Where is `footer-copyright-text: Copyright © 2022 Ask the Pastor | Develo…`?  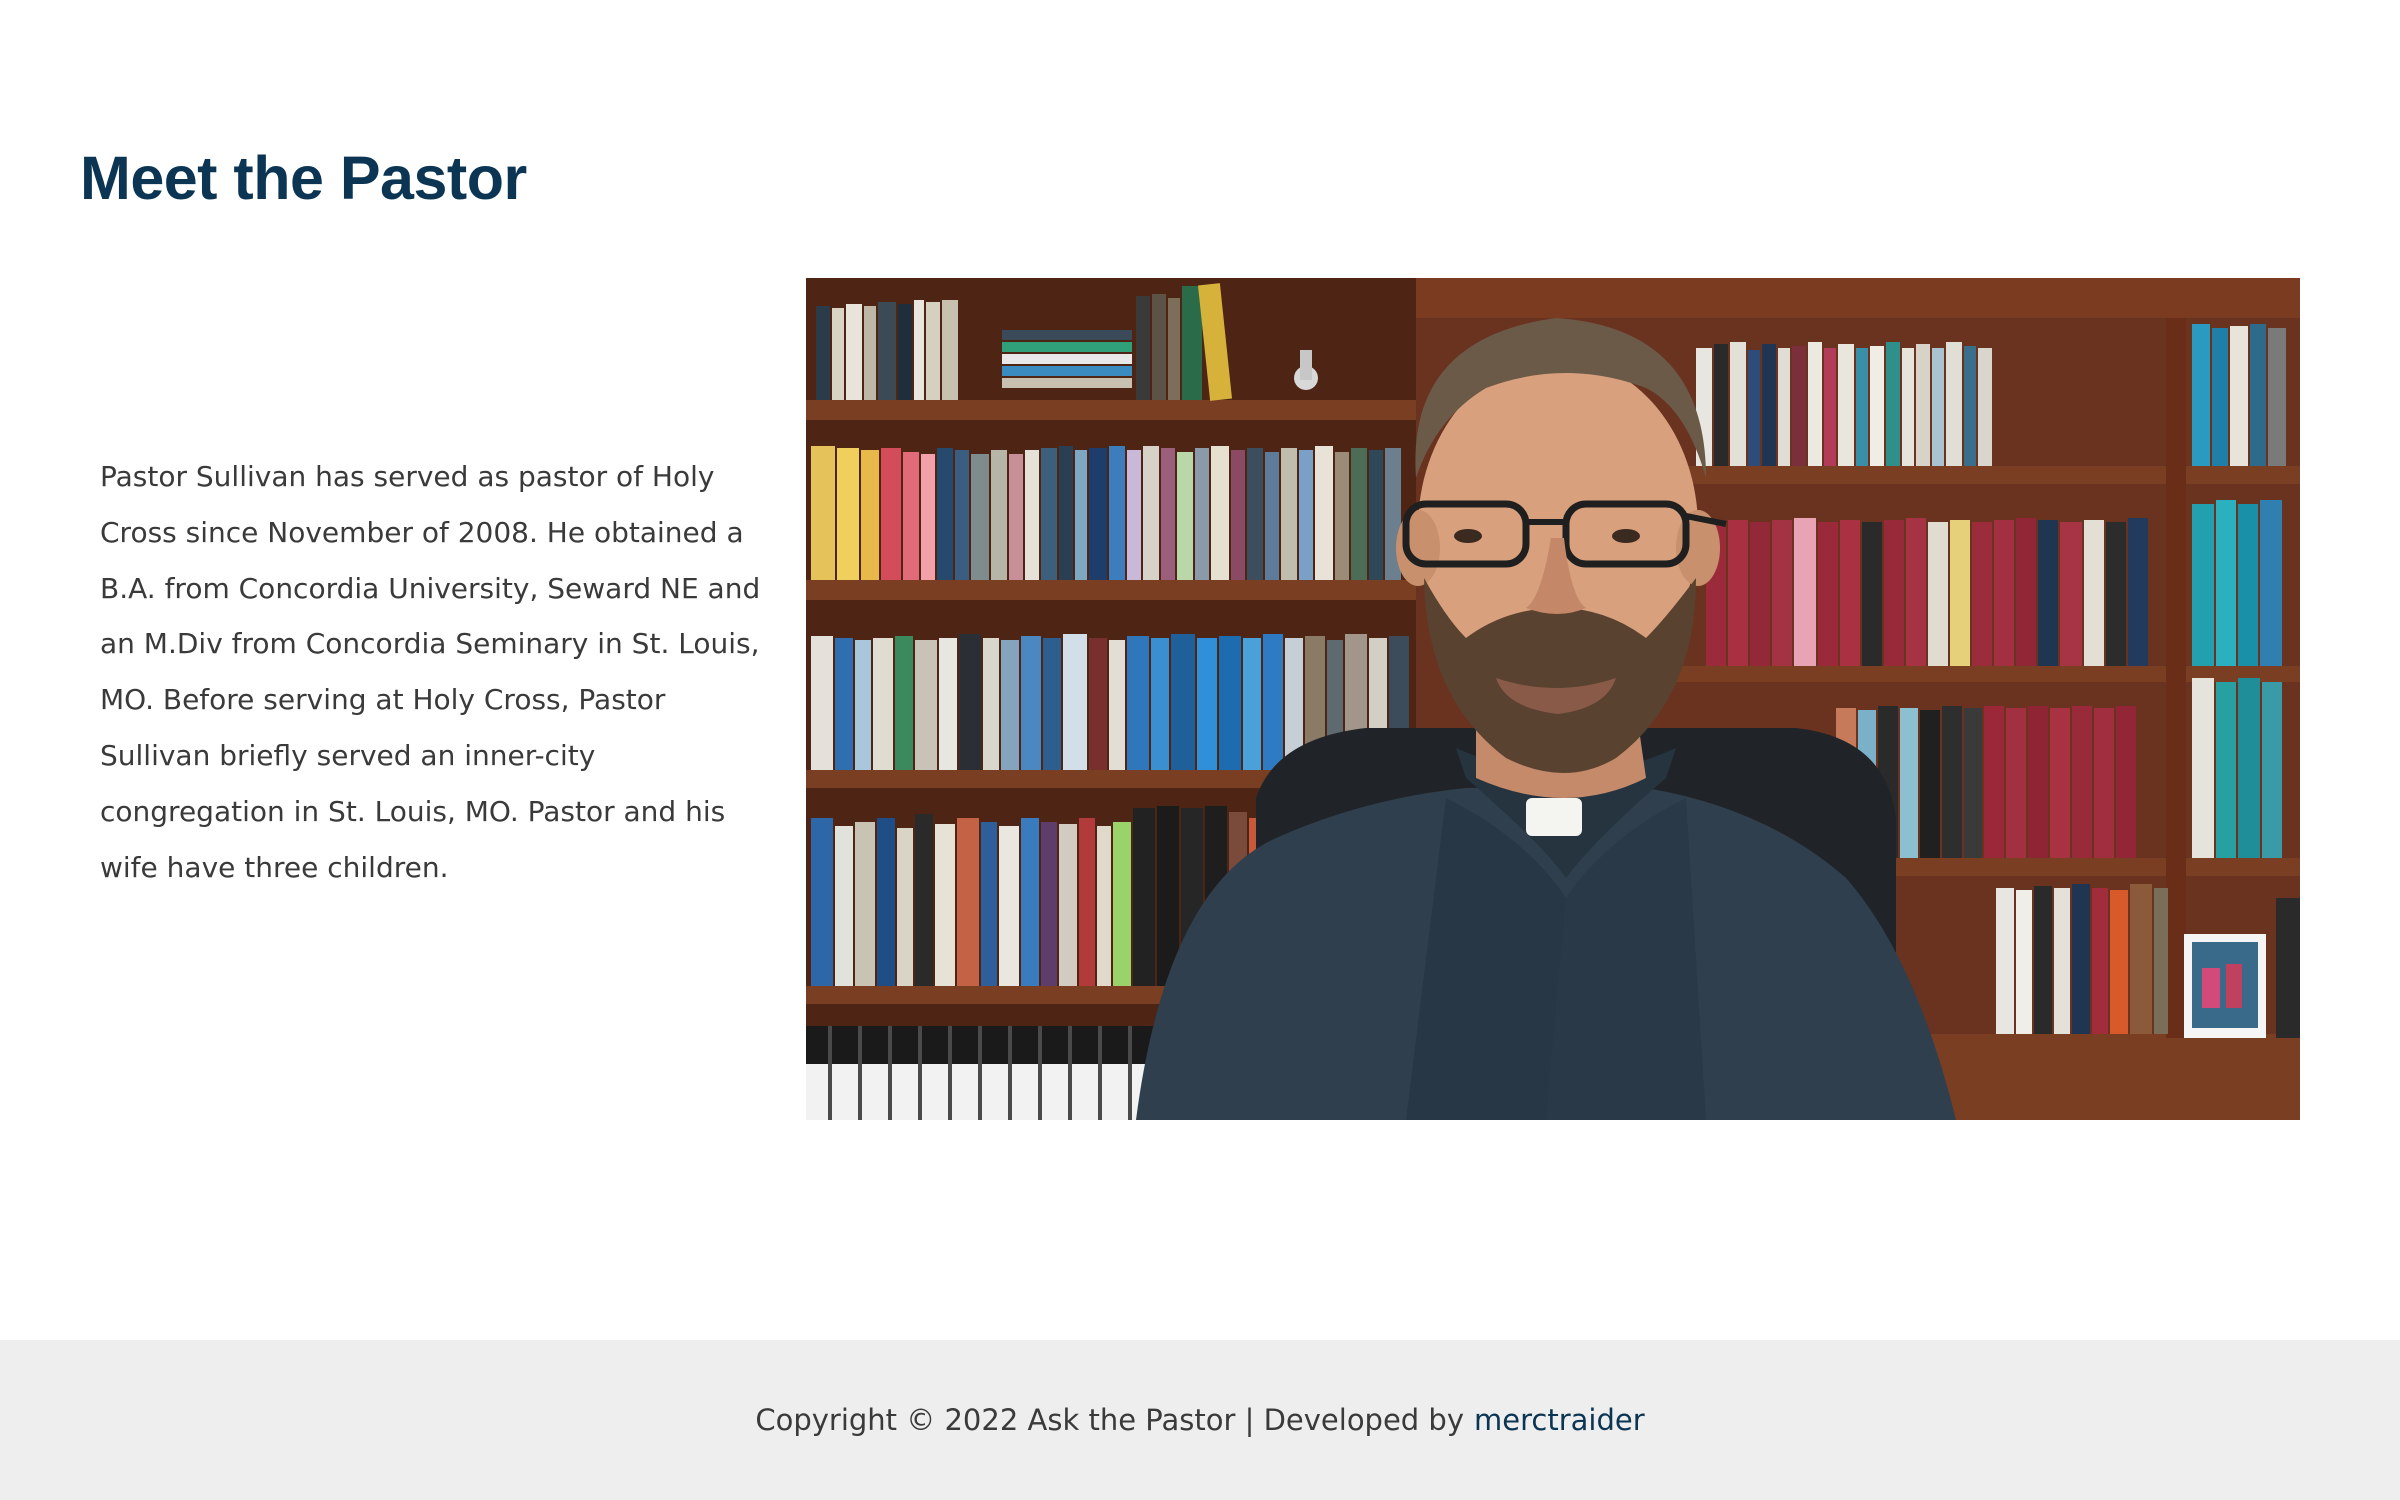 footer-copyright-text: Copyright © 2022 Ask the Pastor | Develo… is located at coordinates (1110, 1420).